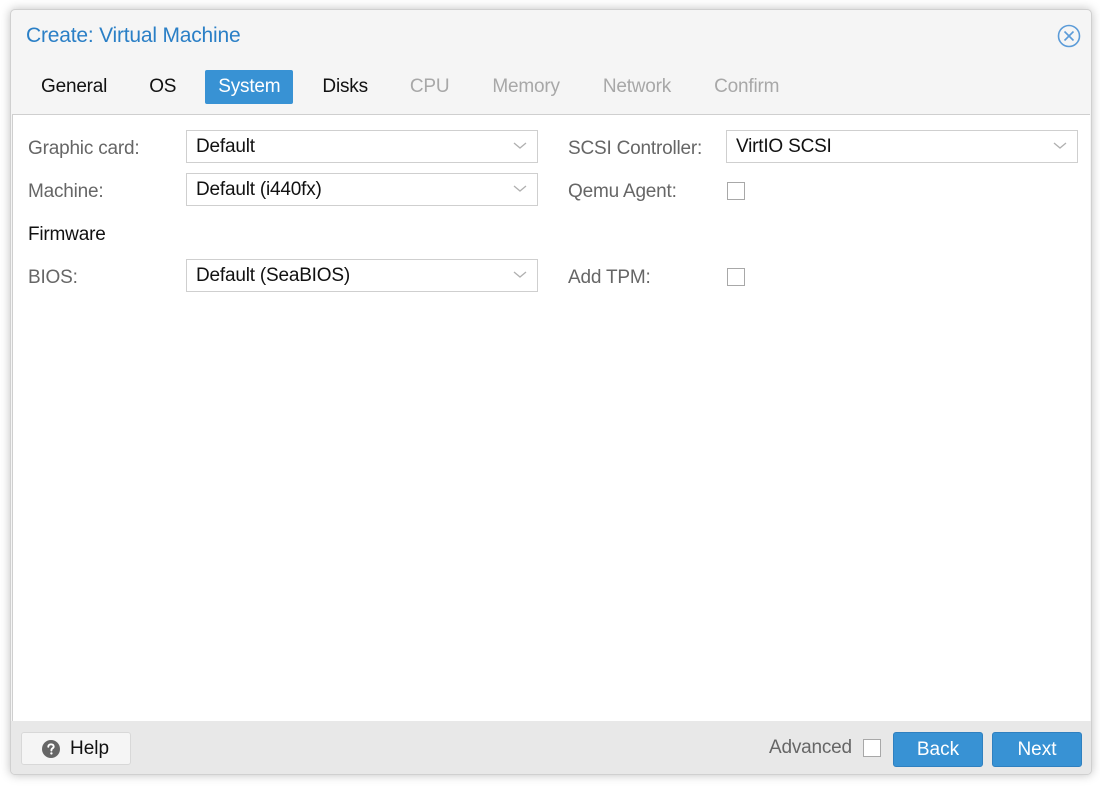 The width and height of the screenshot is (1100, 786). Describe the element at coordinates (362, 189) in the screenshot. I see `machine-select: Default (i440fx)` at that location.